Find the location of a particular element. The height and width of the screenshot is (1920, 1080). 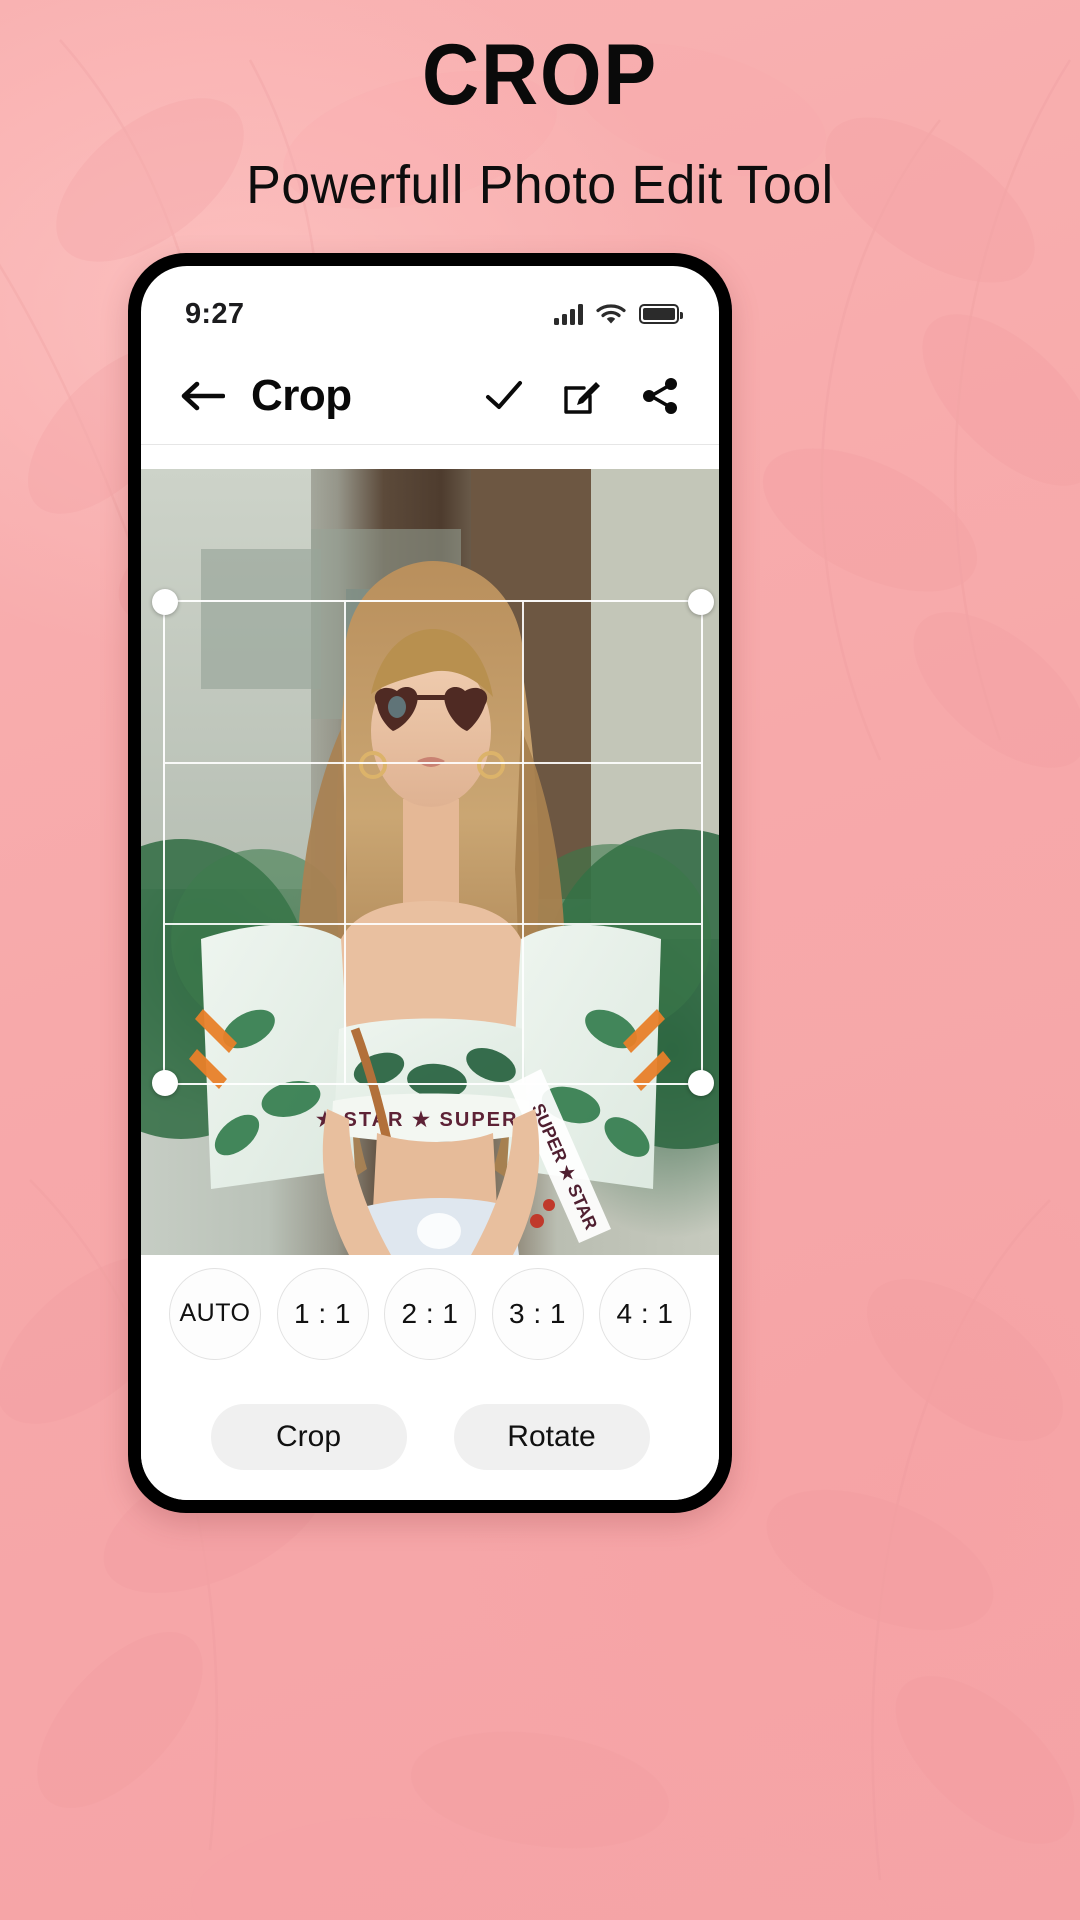

share-icon is located at coordinates (660, 396).